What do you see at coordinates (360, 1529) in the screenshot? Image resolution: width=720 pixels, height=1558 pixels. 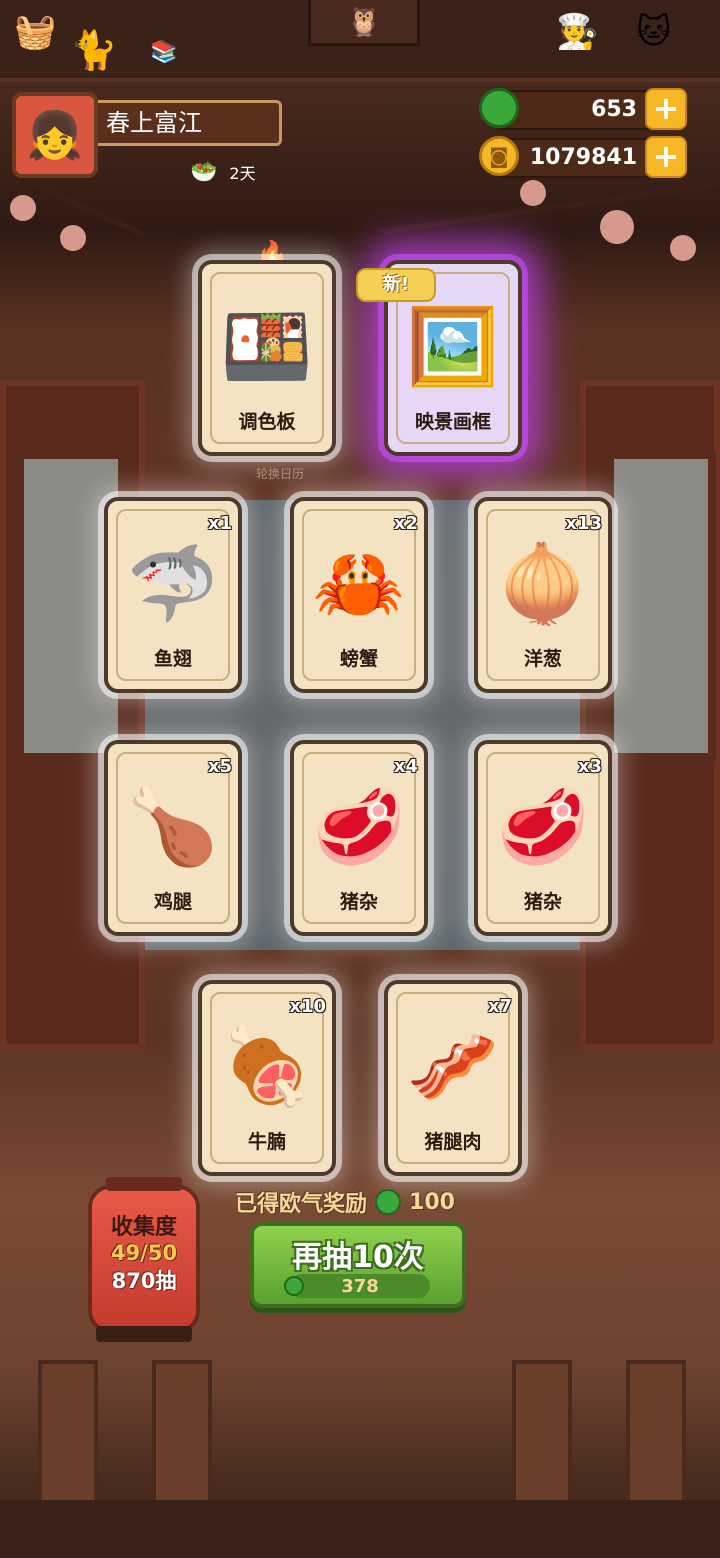 I see `floor` at bounding box center [360, 1529].